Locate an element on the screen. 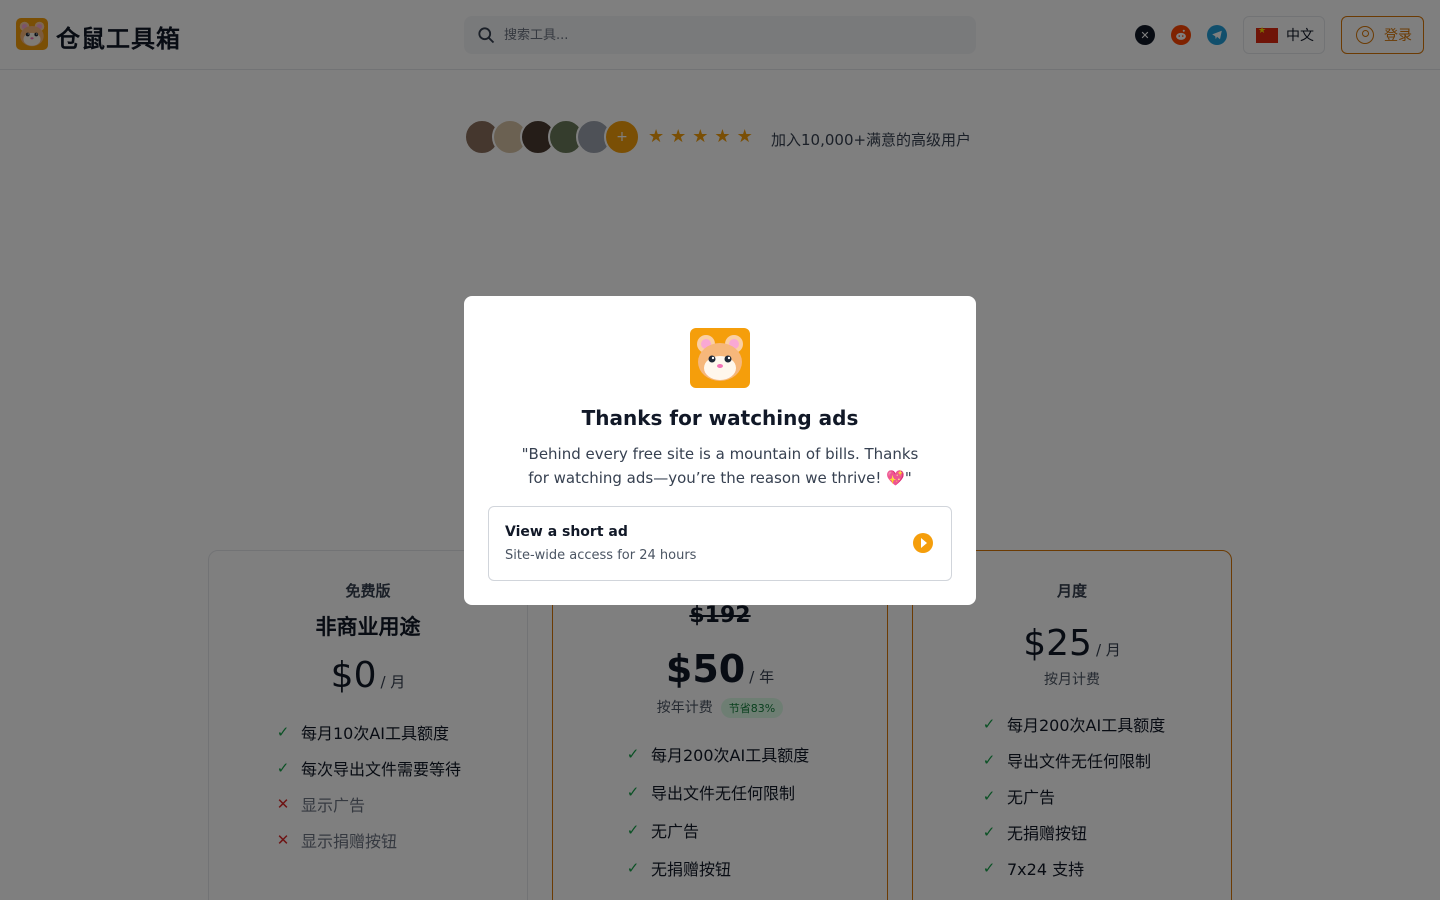  modal-title: Thanks for watching ads is located at coordinates (720, 418).